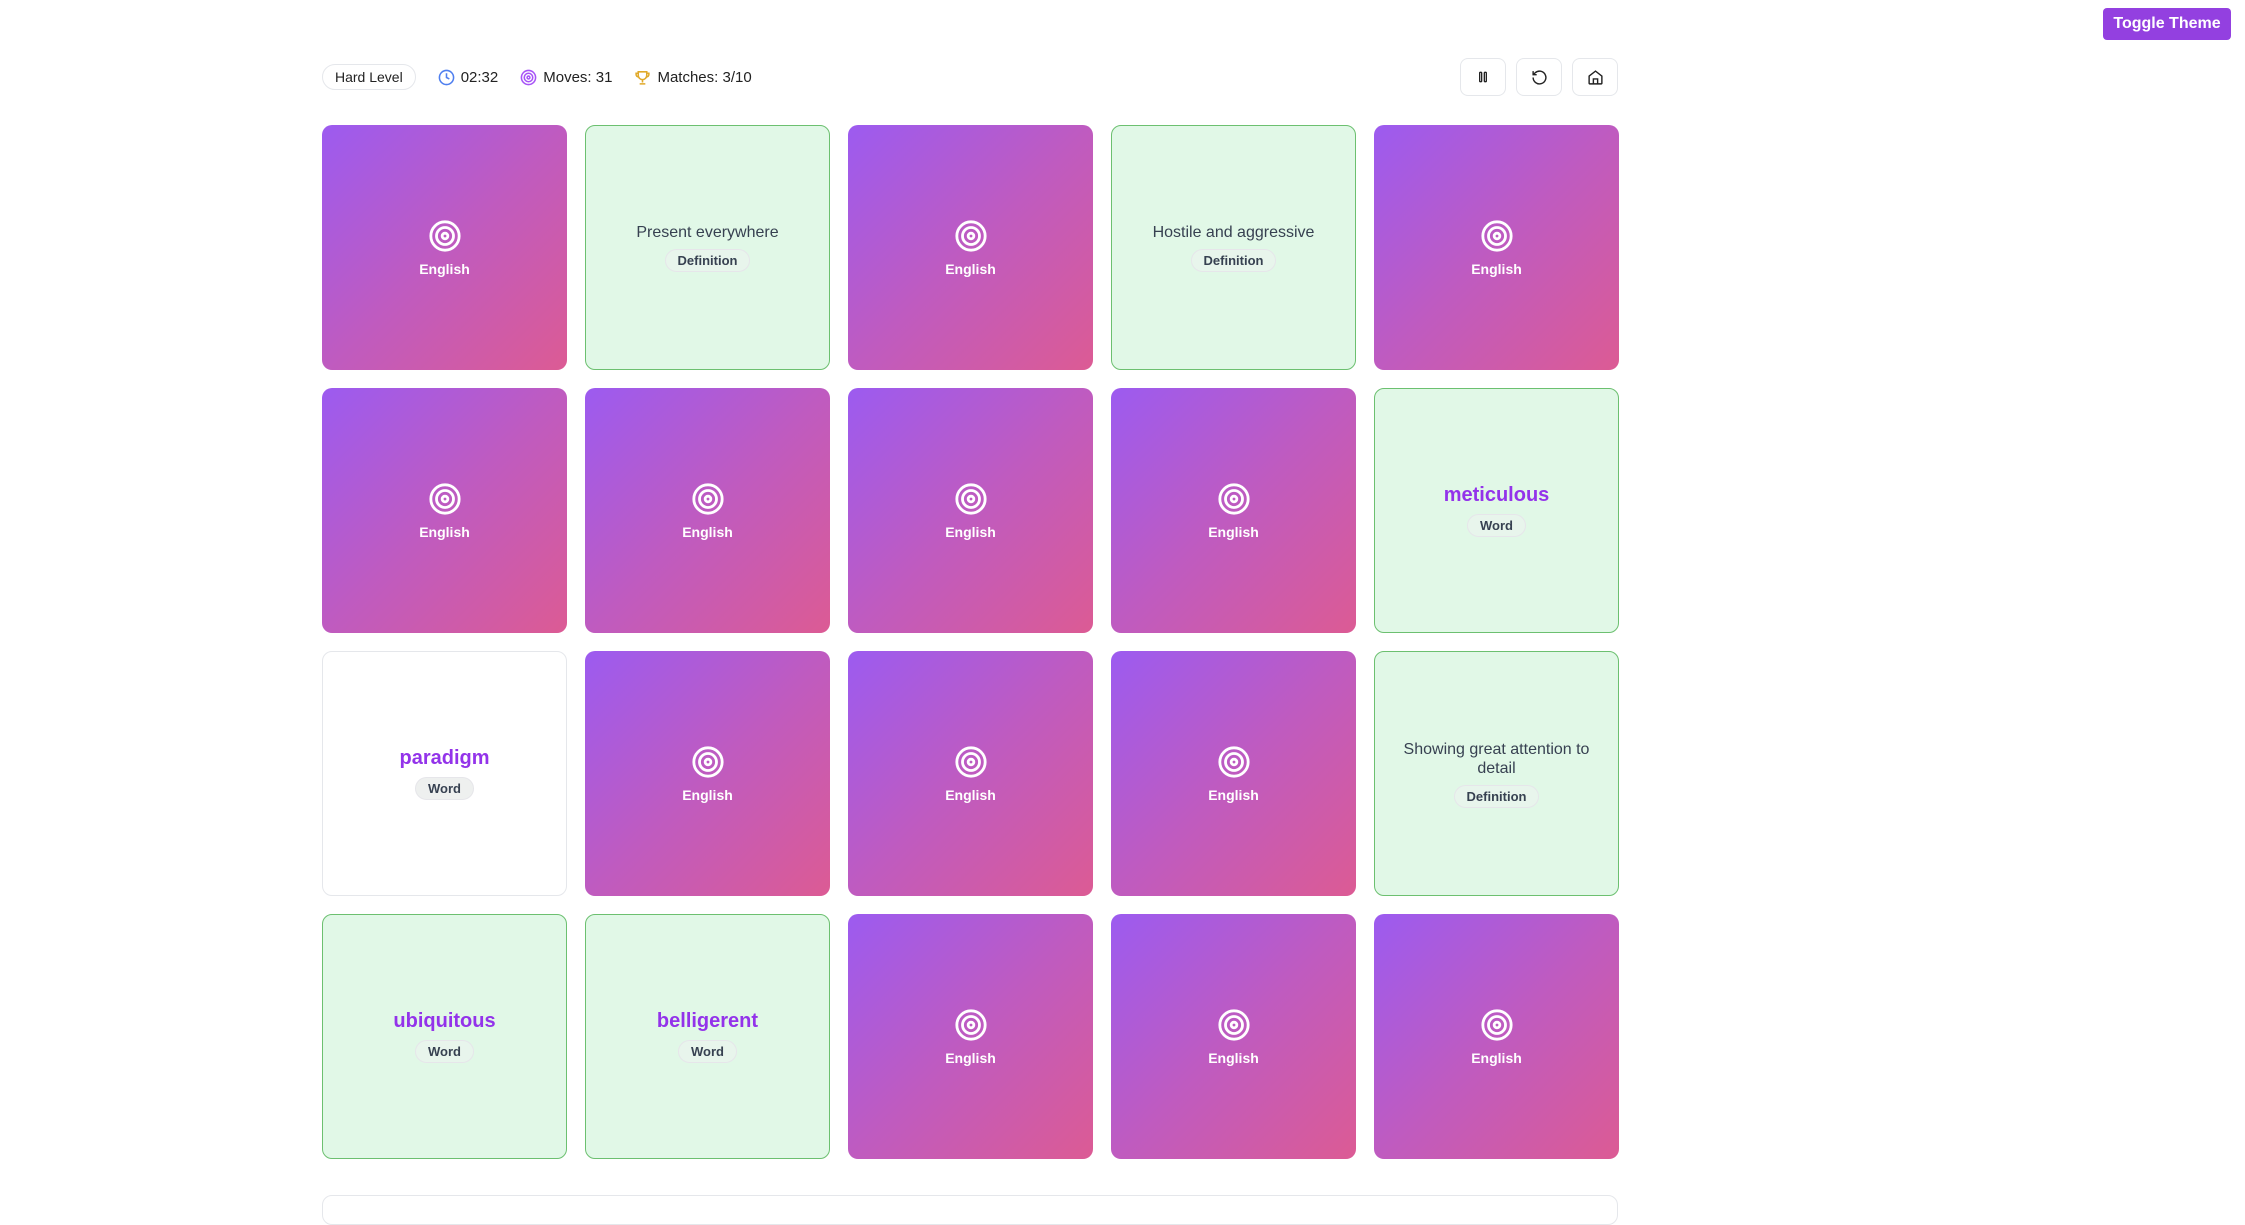 This screenshot has height=1225, width=2245. I want to click on card-text: Showing great attention to detail, so click(1496, 758).